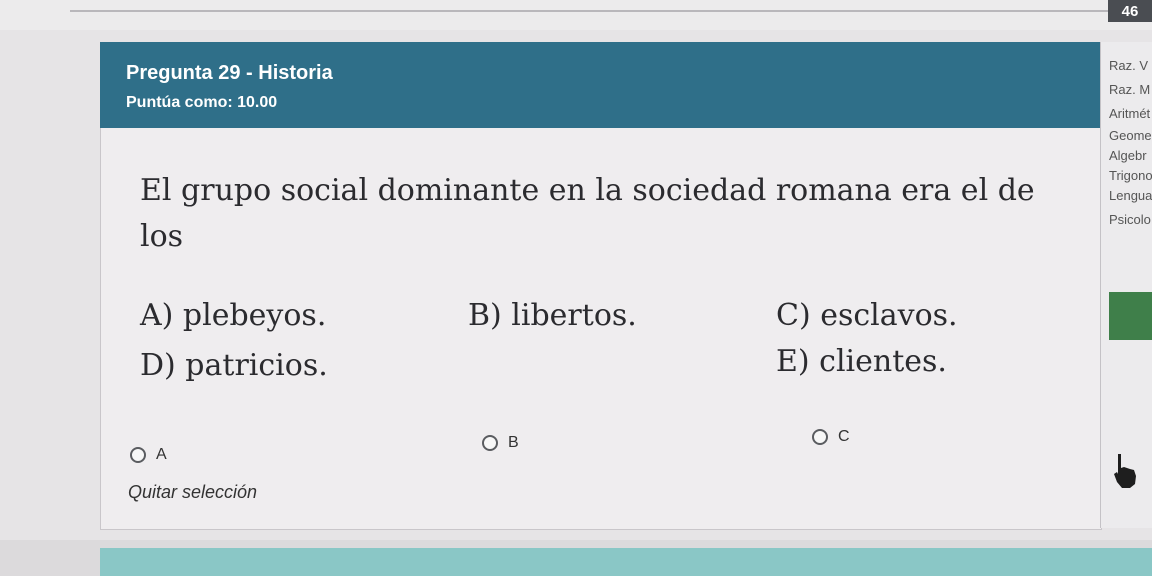  Describe the element at coordinates (202, 102) in the screenshot. I see `question-score: Puntúa como: 10.00` at that location.